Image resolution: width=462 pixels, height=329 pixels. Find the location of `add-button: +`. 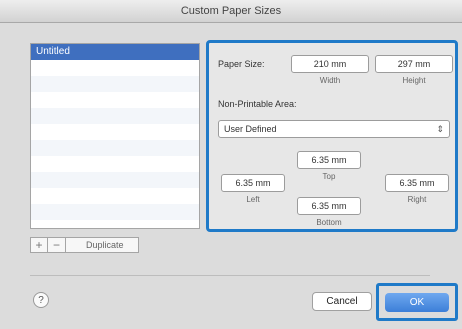

add-button: + is located at coordinates (39, 245).